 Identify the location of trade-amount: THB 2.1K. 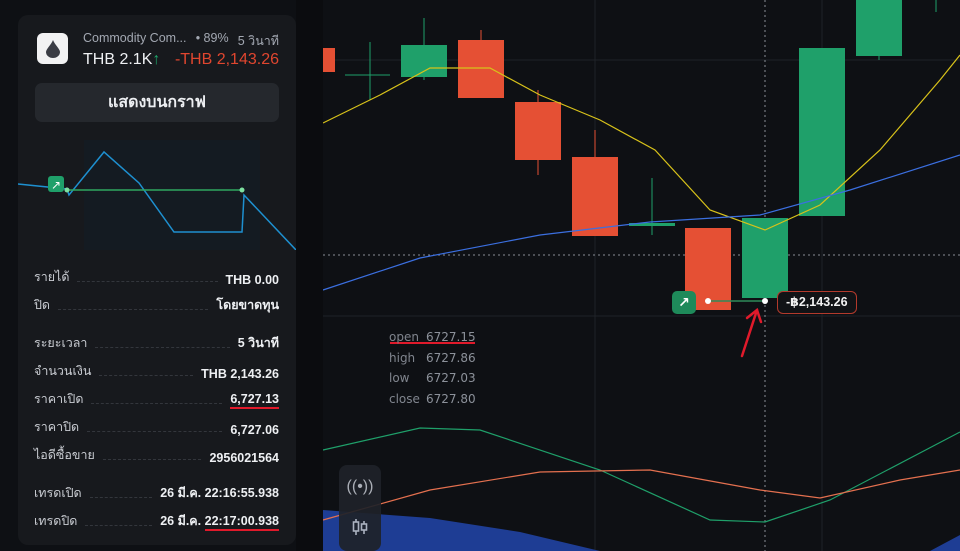
(118, 59).